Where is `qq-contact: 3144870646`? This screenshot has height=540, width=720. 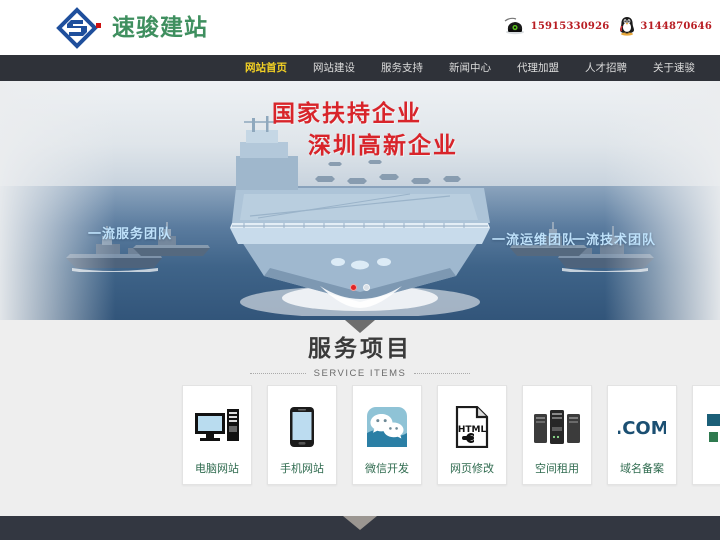
qq-contact: 3144870646 is located at coordinates (665, 26).